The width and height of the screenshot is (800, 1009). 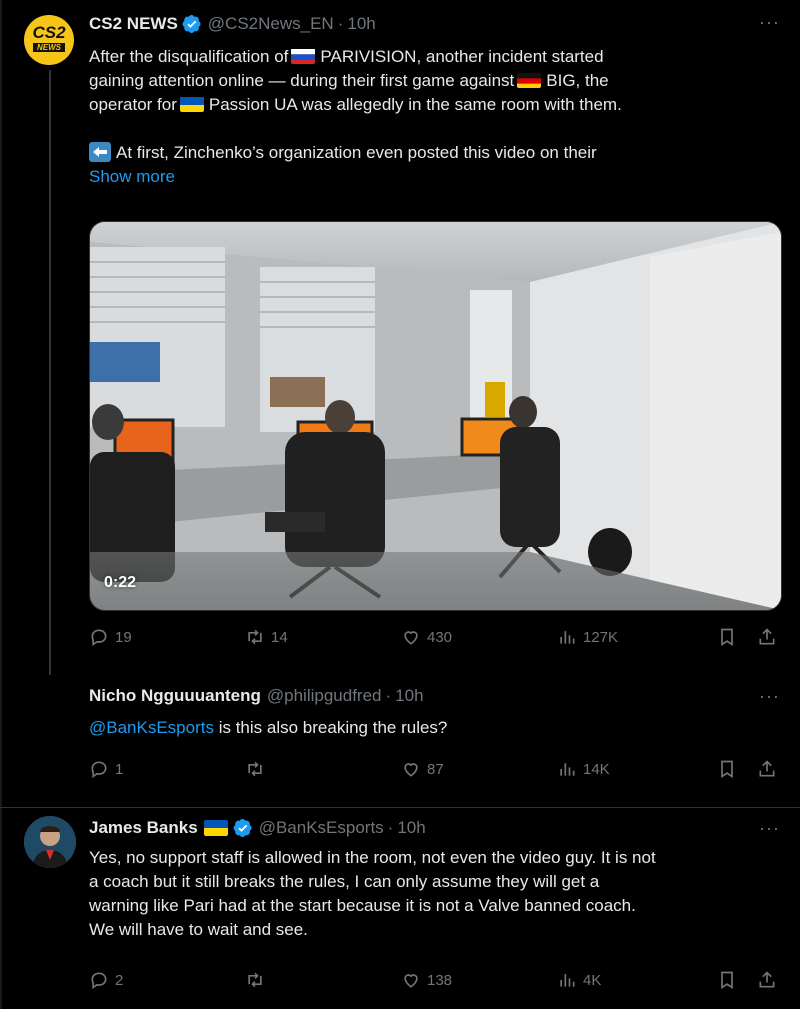 What do you see at coordinates (271, 24) in the screenshot?
I see `handle: @CS2News_EN` at bounding box center [271, 24].